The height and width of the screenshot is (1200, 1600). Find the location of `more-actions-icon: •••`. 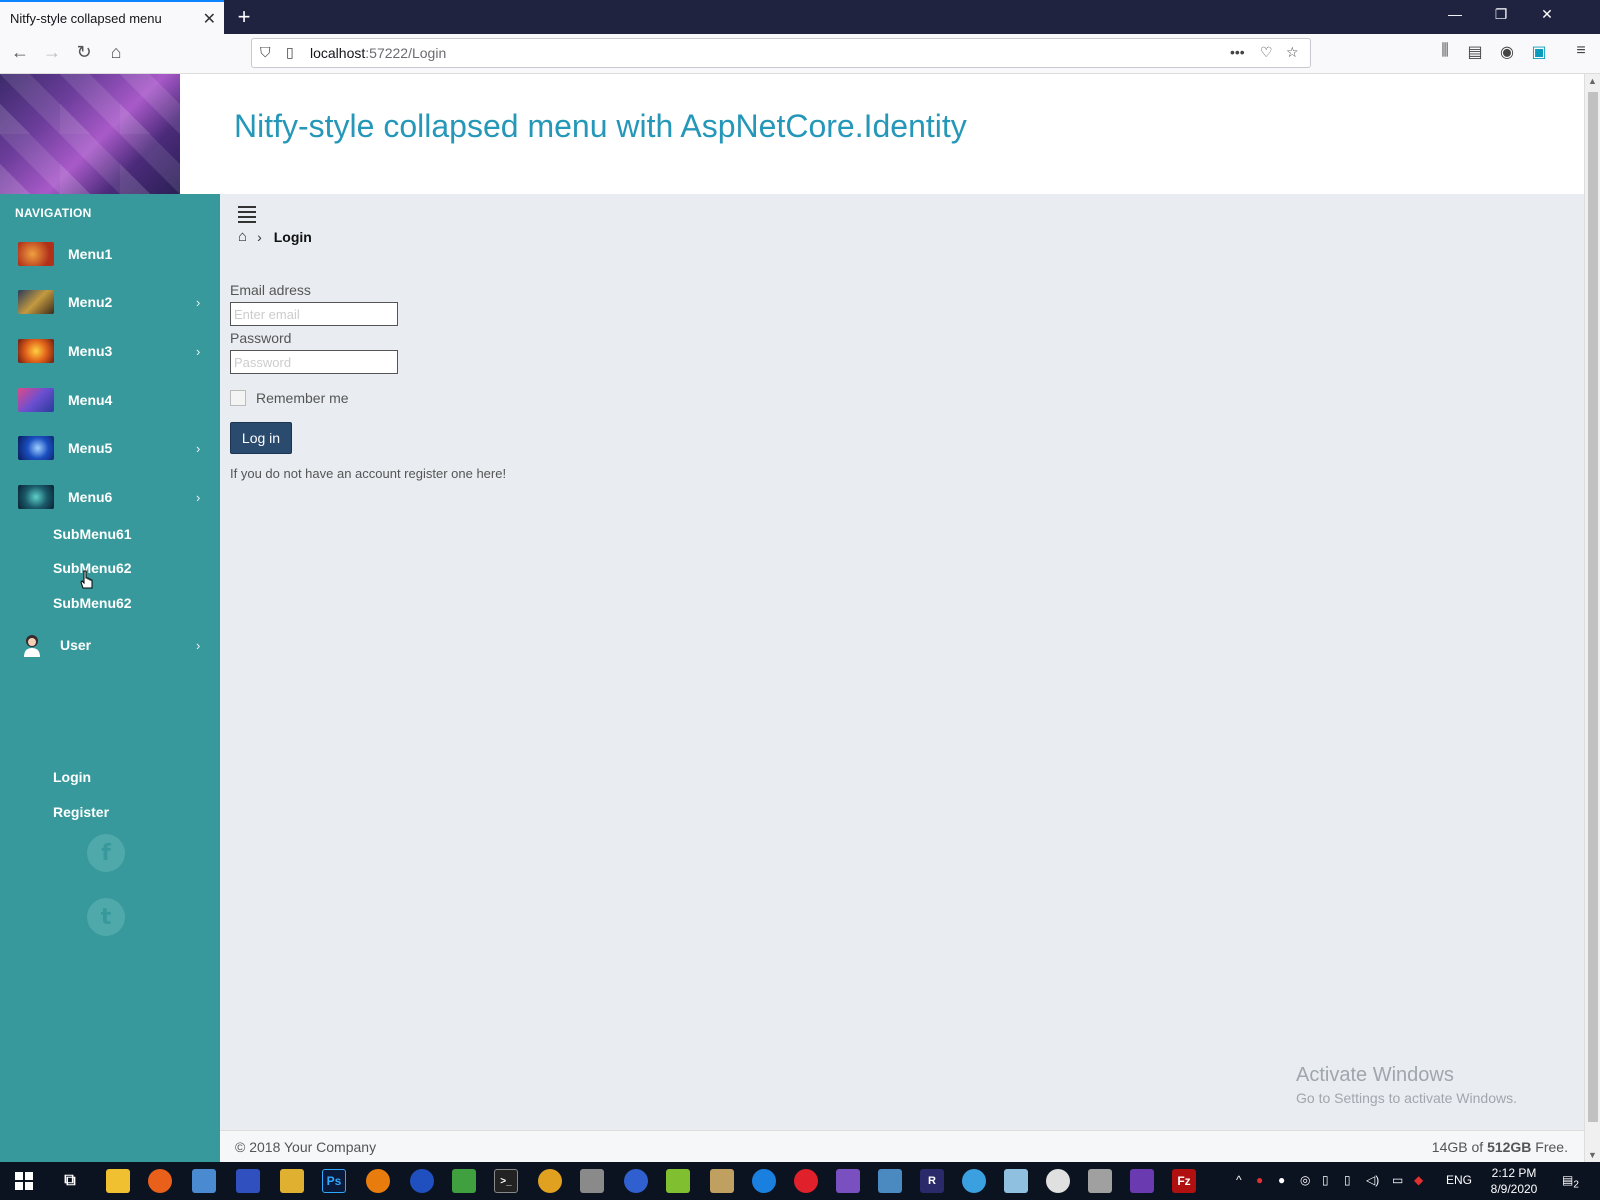

more-actions-icon: ••• is located at coordinates (1237, 52).